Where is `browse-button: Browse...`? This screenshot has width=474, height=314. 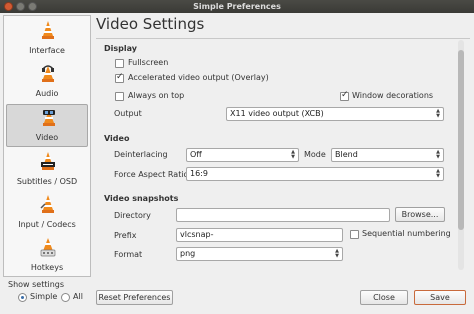 browse-button: Browse... is located at coordinates (420, 214).